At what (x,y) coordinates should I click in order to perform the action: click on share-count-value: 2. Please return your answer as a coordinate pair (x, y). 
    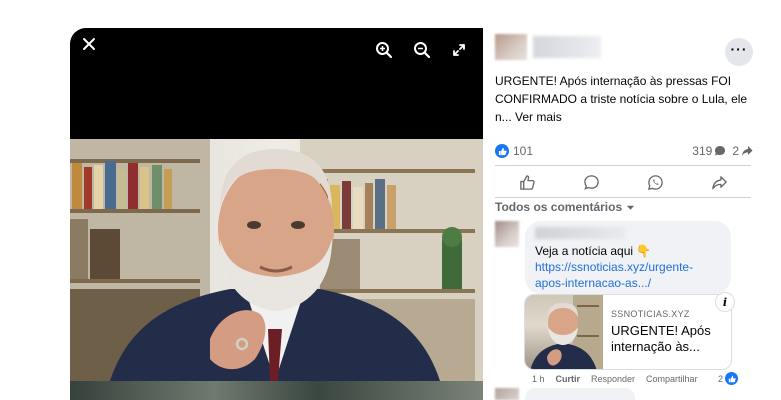
    Looking at the image, I should click on (735, 151).